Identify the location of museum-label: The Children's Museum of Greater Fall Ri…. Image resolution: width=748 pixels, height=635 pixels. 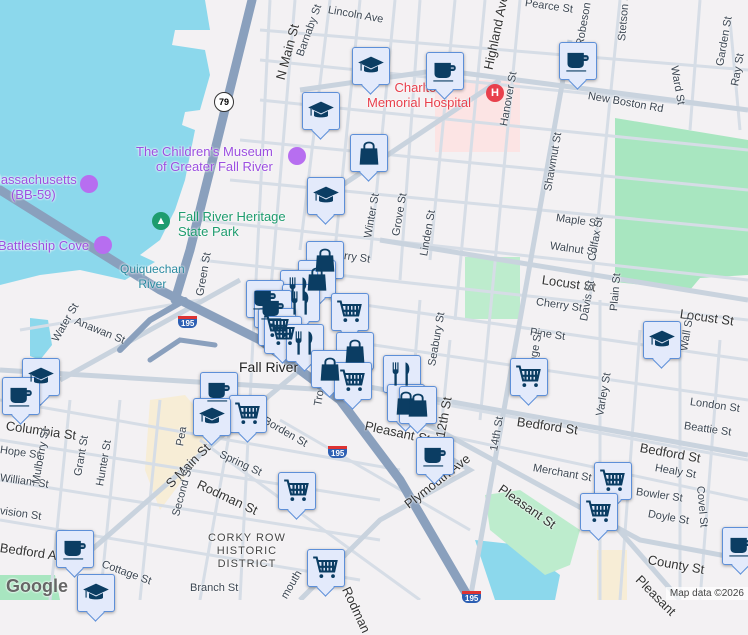
(204, 159).